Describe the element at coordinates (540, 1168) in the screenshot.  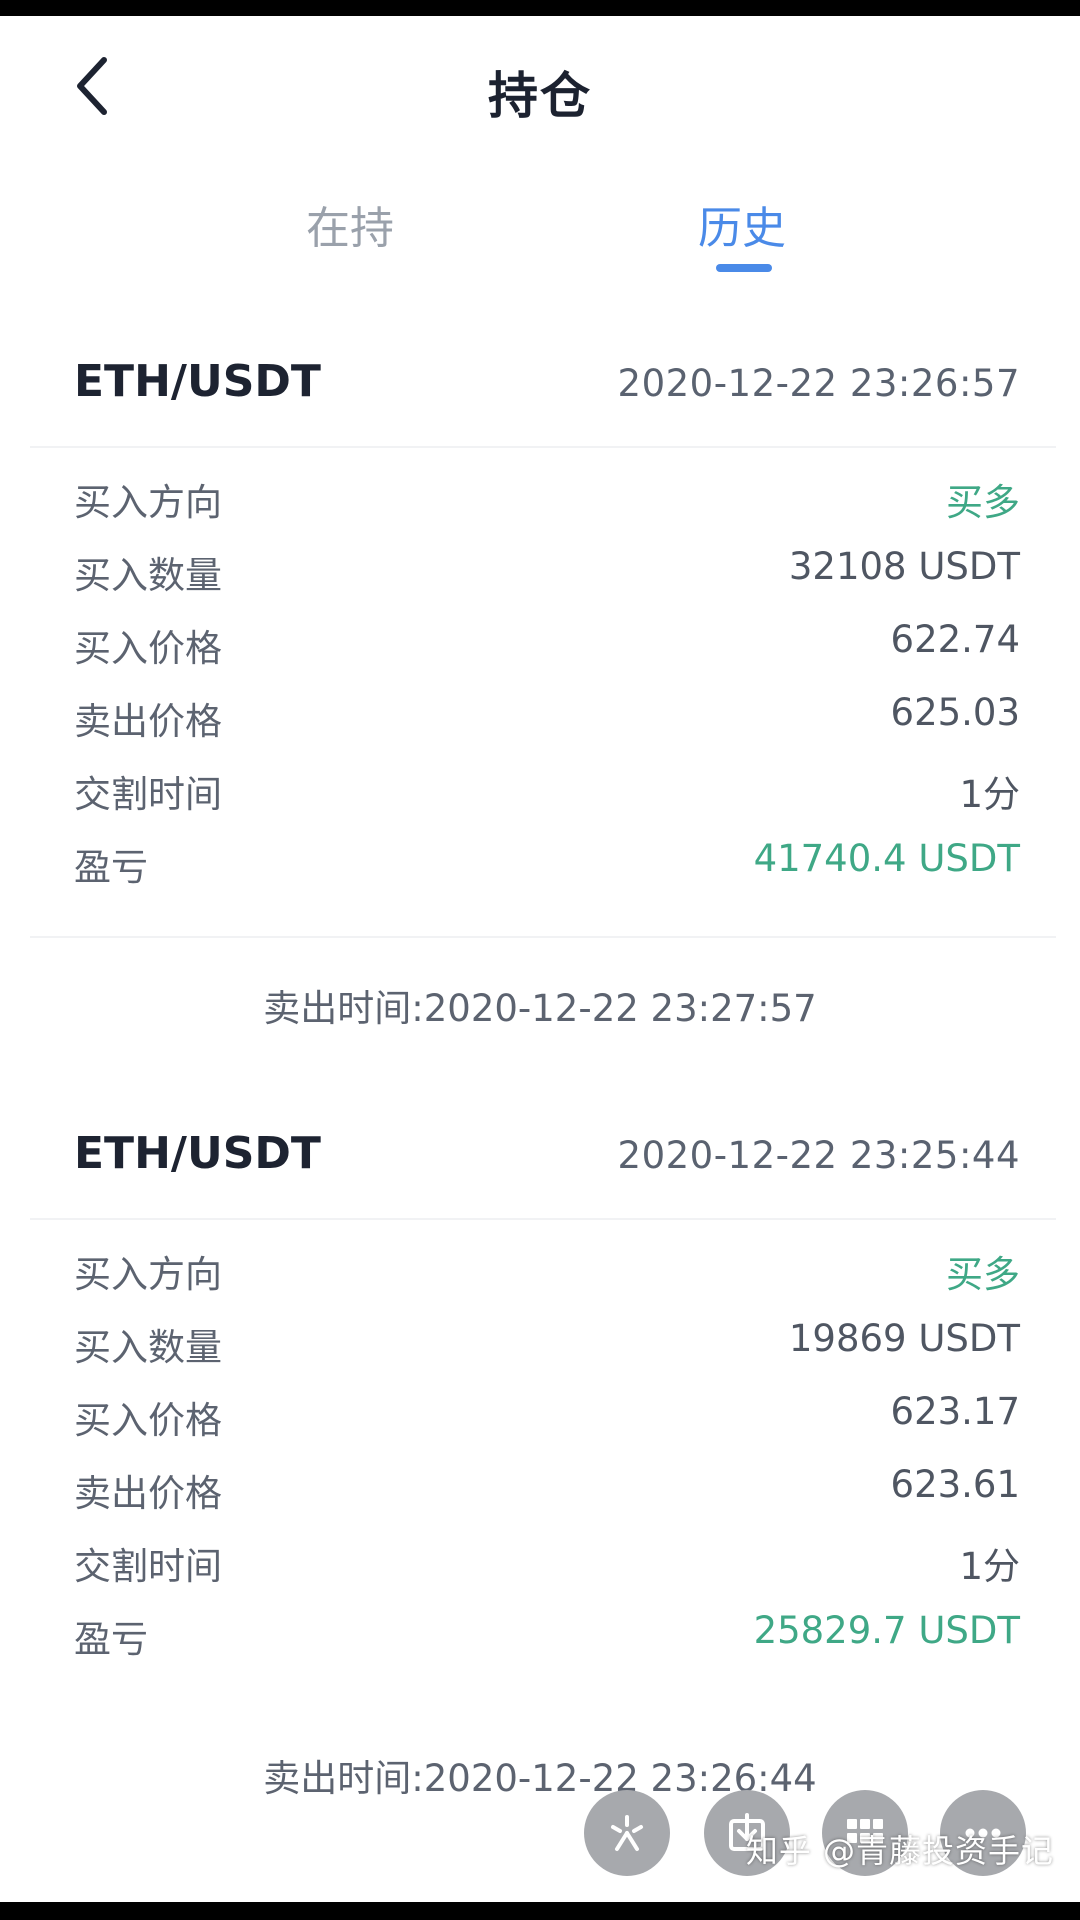
I see `trade-card-header: ETH/USDT 2020-12-22 23:25:44` at that location.